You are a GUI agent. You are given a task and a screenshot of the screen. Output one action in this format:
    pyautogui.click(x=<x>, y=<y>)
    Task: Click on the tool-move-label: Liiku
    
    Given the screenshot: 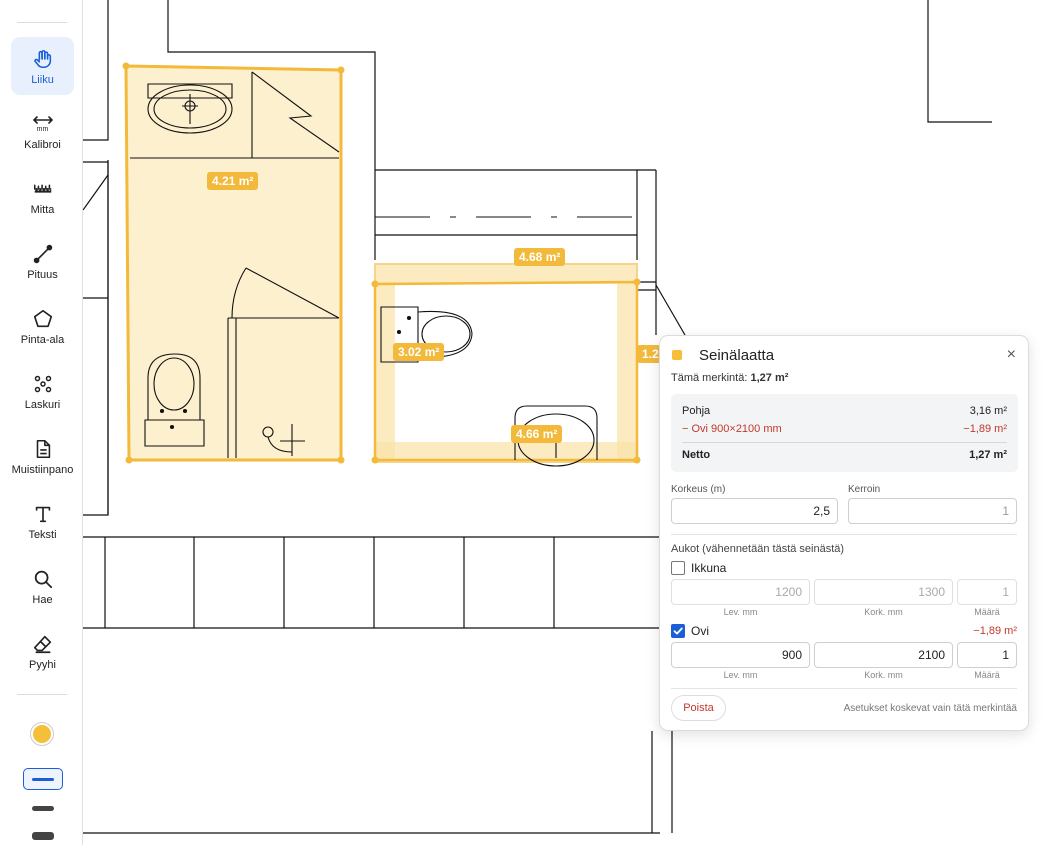 What is the action you would take?
    pyautogui.click(x=42, y=79)
    